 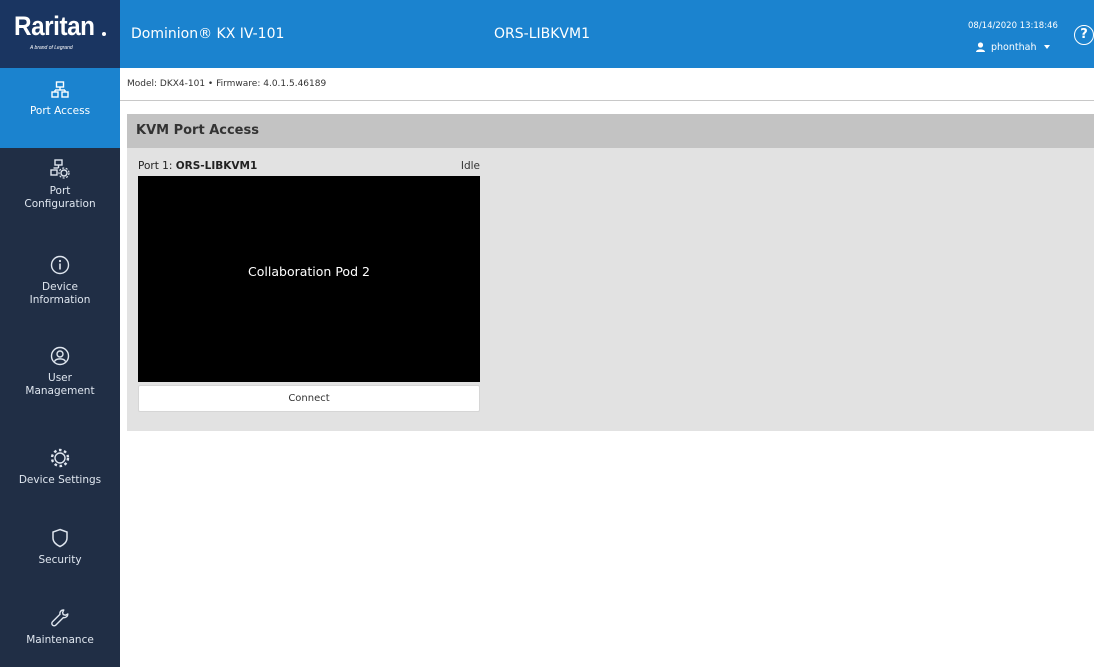 I want to click on username: phonthah, so click(x=1014, y=47).